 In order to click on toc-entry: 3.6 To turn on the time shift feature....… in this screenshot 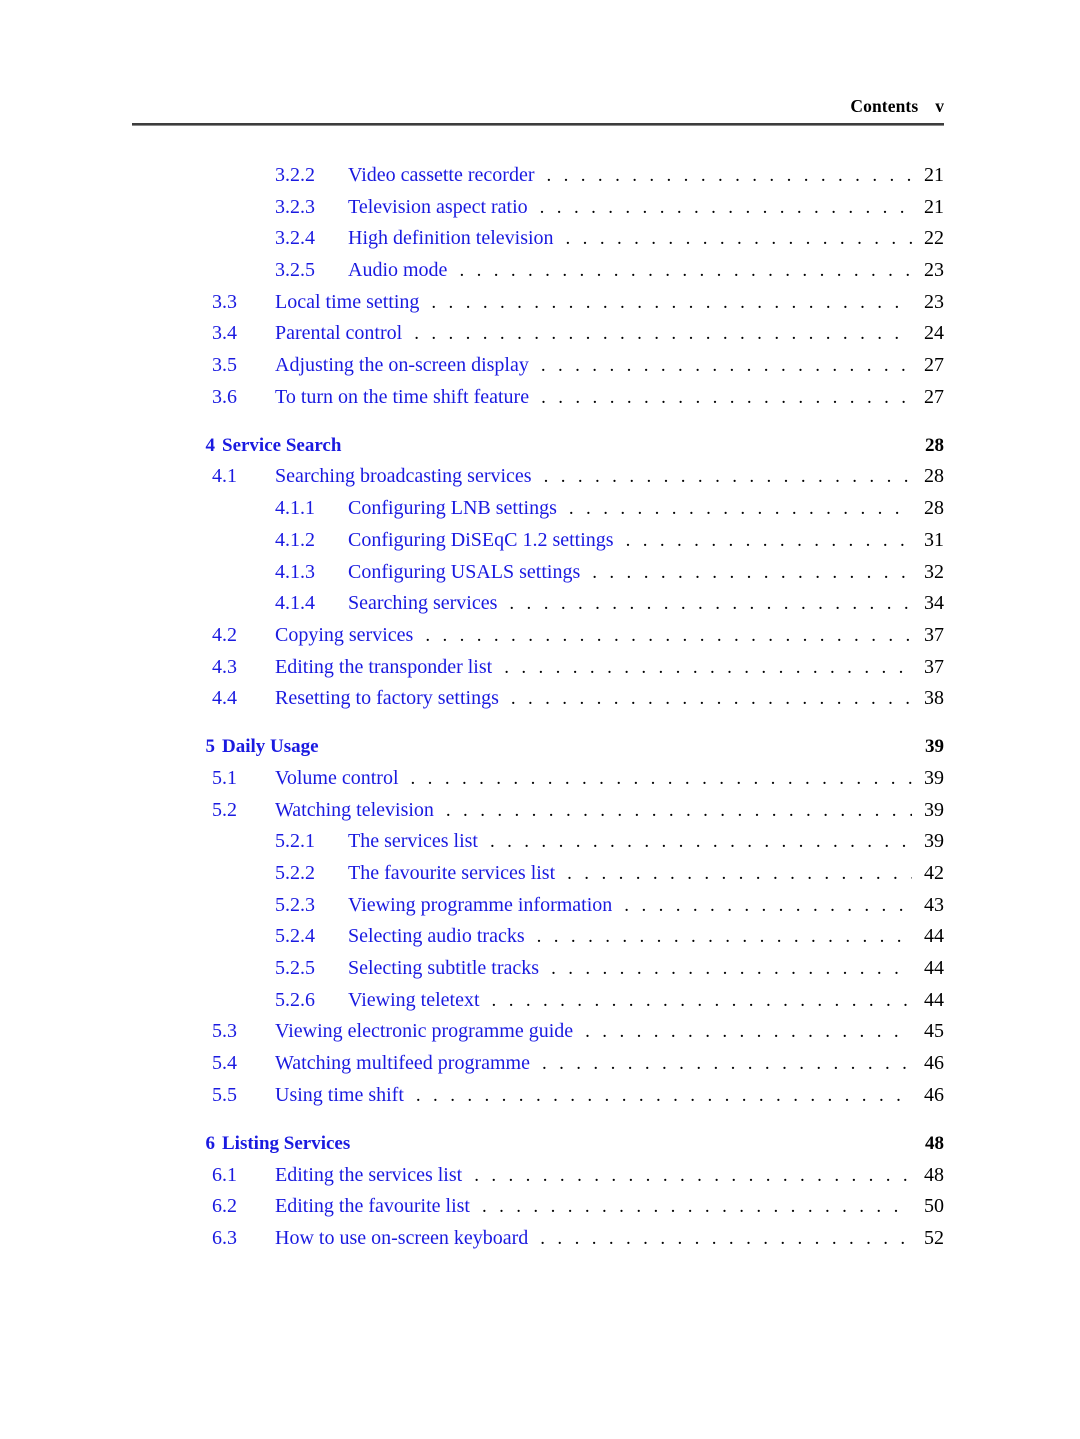, I will do `click(540, 398)`.